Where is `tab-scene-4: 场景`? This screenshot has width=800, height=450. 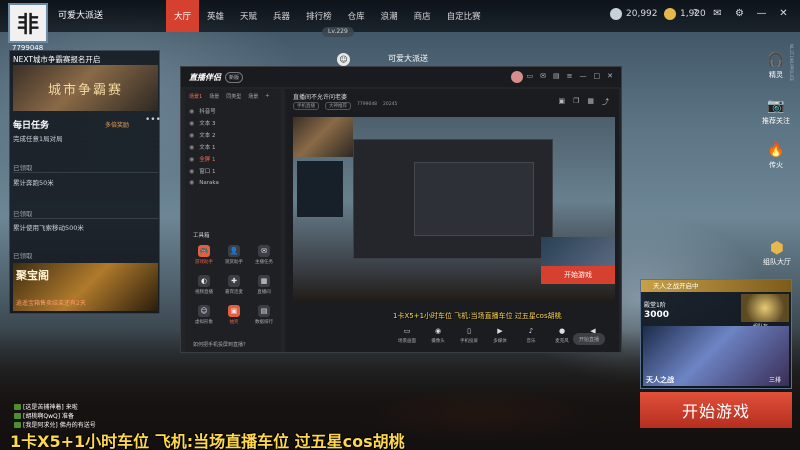 tab-scene-4: 场景 is located at coordinates (253, 96).